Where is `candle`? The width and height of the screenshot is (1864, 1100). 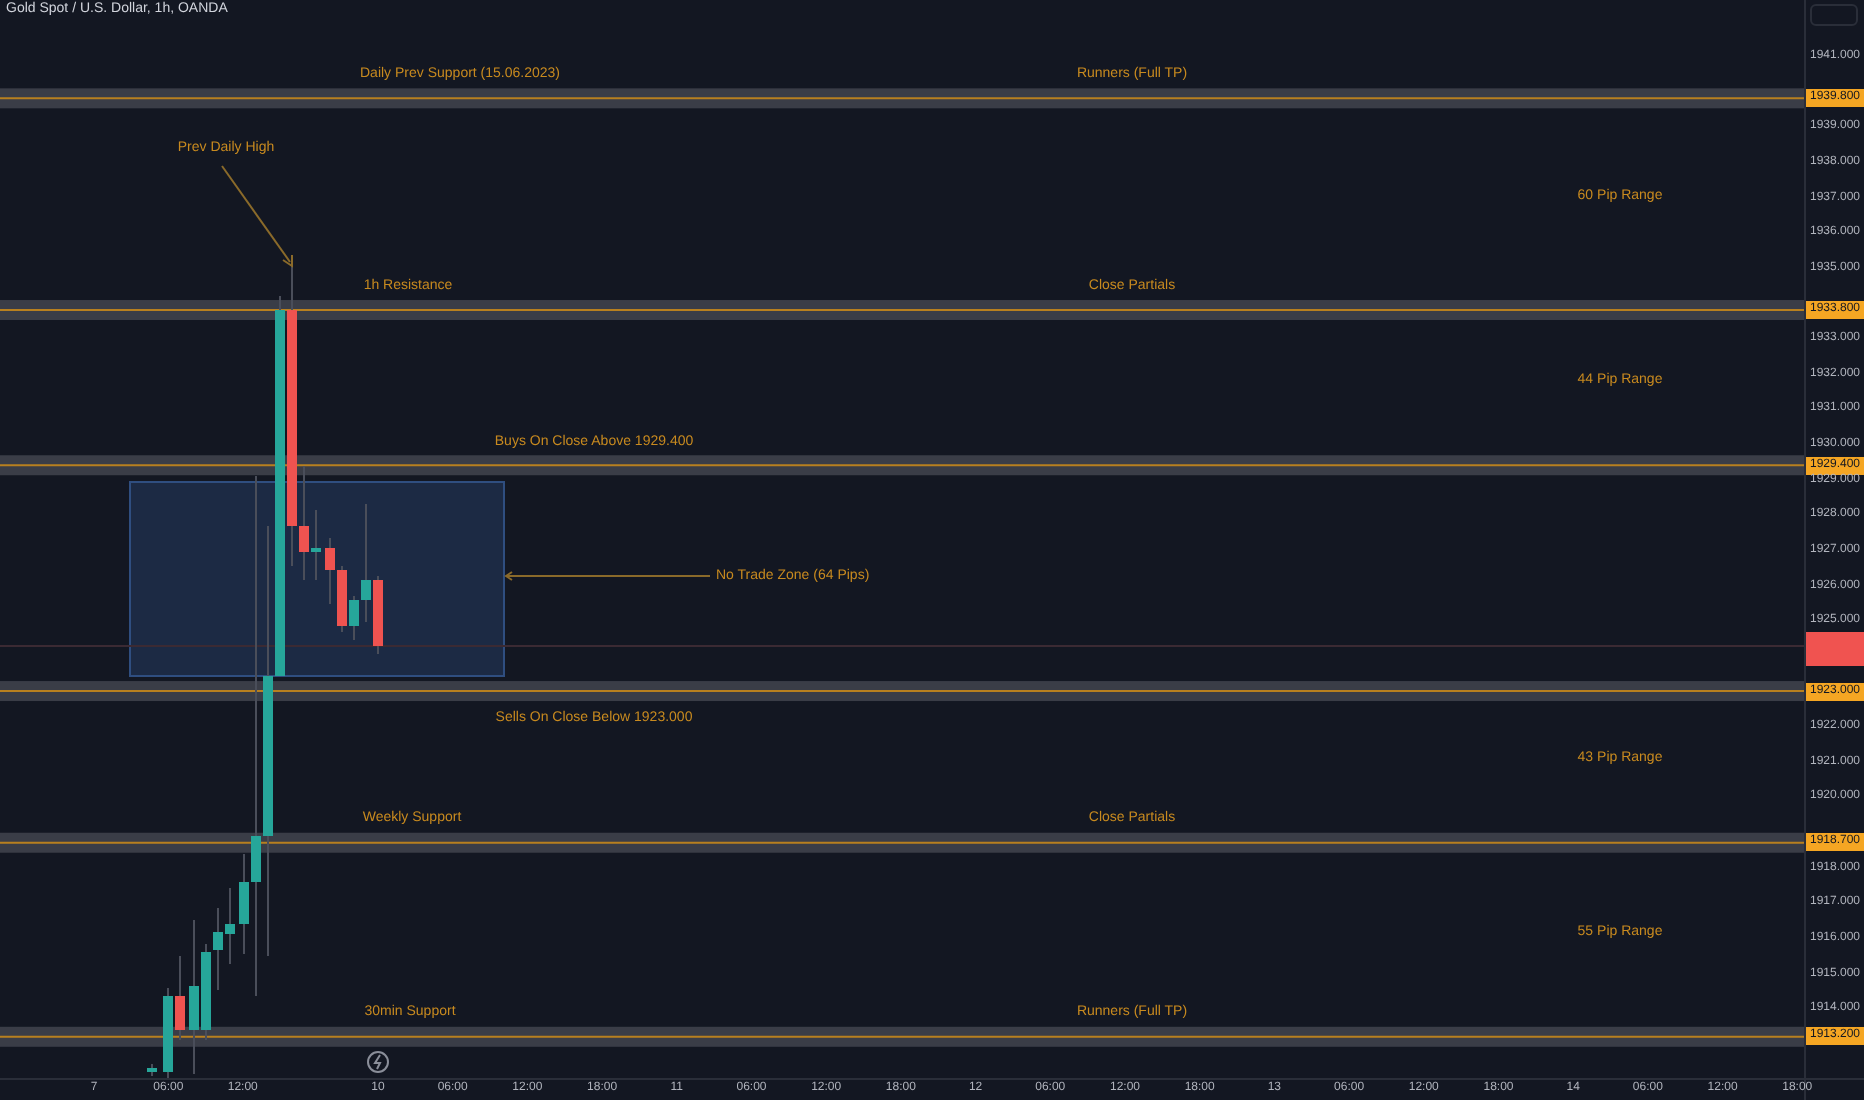 candle is located at coordinates (152, 1070).